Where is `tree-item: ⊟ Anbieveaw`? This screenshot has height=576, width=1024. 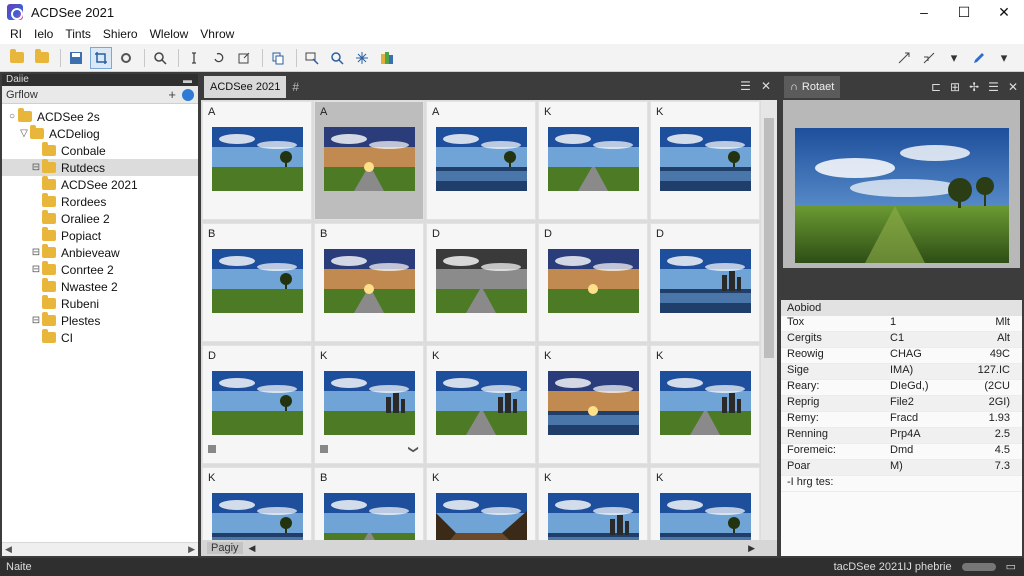
tree-item: ⊟ Anbieveaw is located at coordinates (100, 252).